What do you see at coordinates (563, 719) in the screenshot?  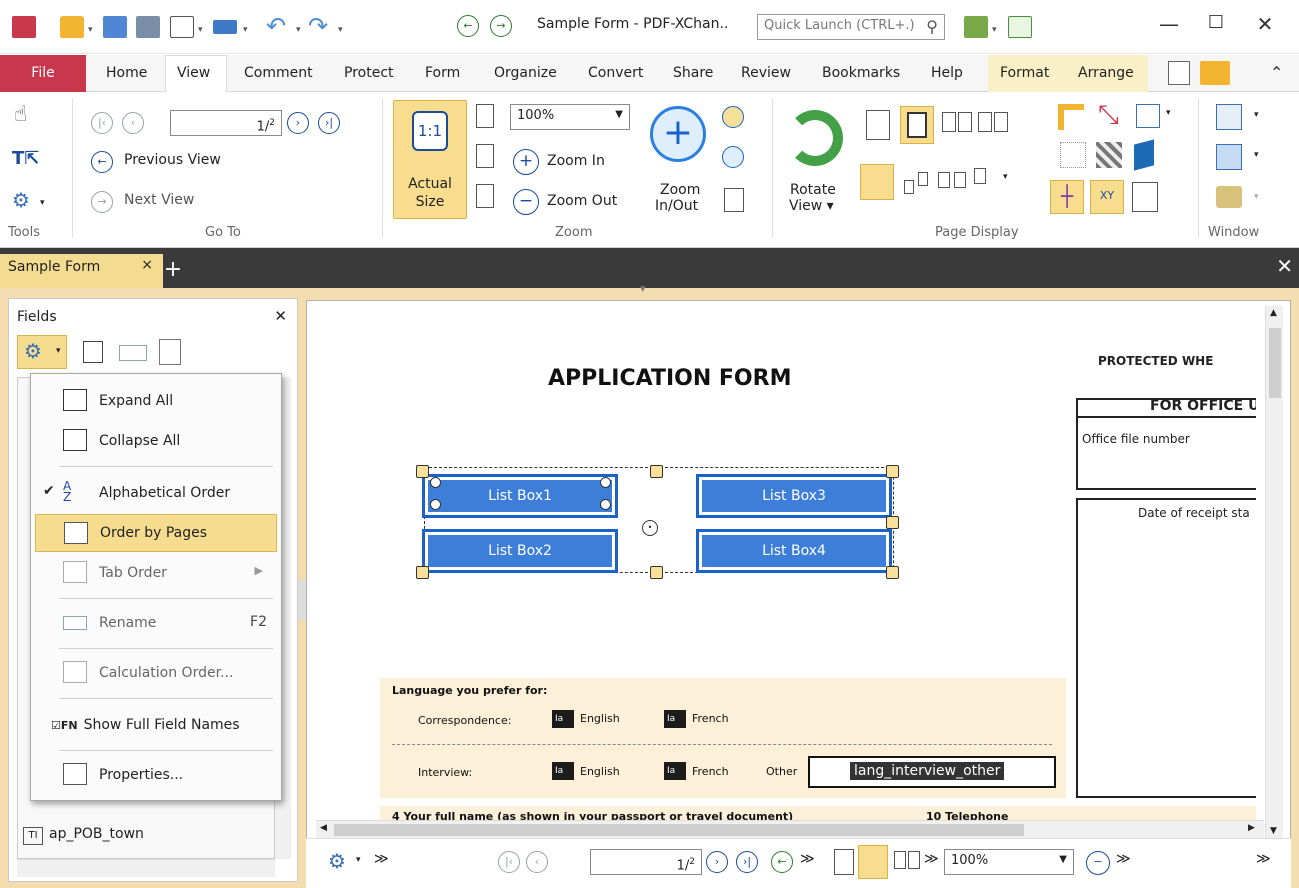 I see `correspondence-english-checkbox: Ia` at bounding box center [563, 719].